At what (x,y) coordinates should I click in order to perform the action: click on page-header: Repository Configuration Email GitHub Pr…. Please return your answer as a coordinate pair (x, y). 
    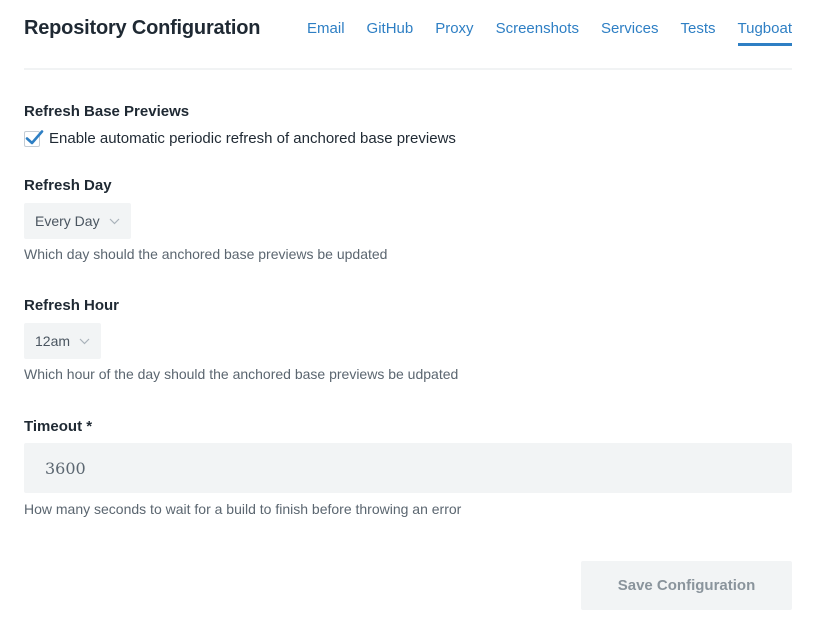
    Looking at the image, I should click on (408, 35).